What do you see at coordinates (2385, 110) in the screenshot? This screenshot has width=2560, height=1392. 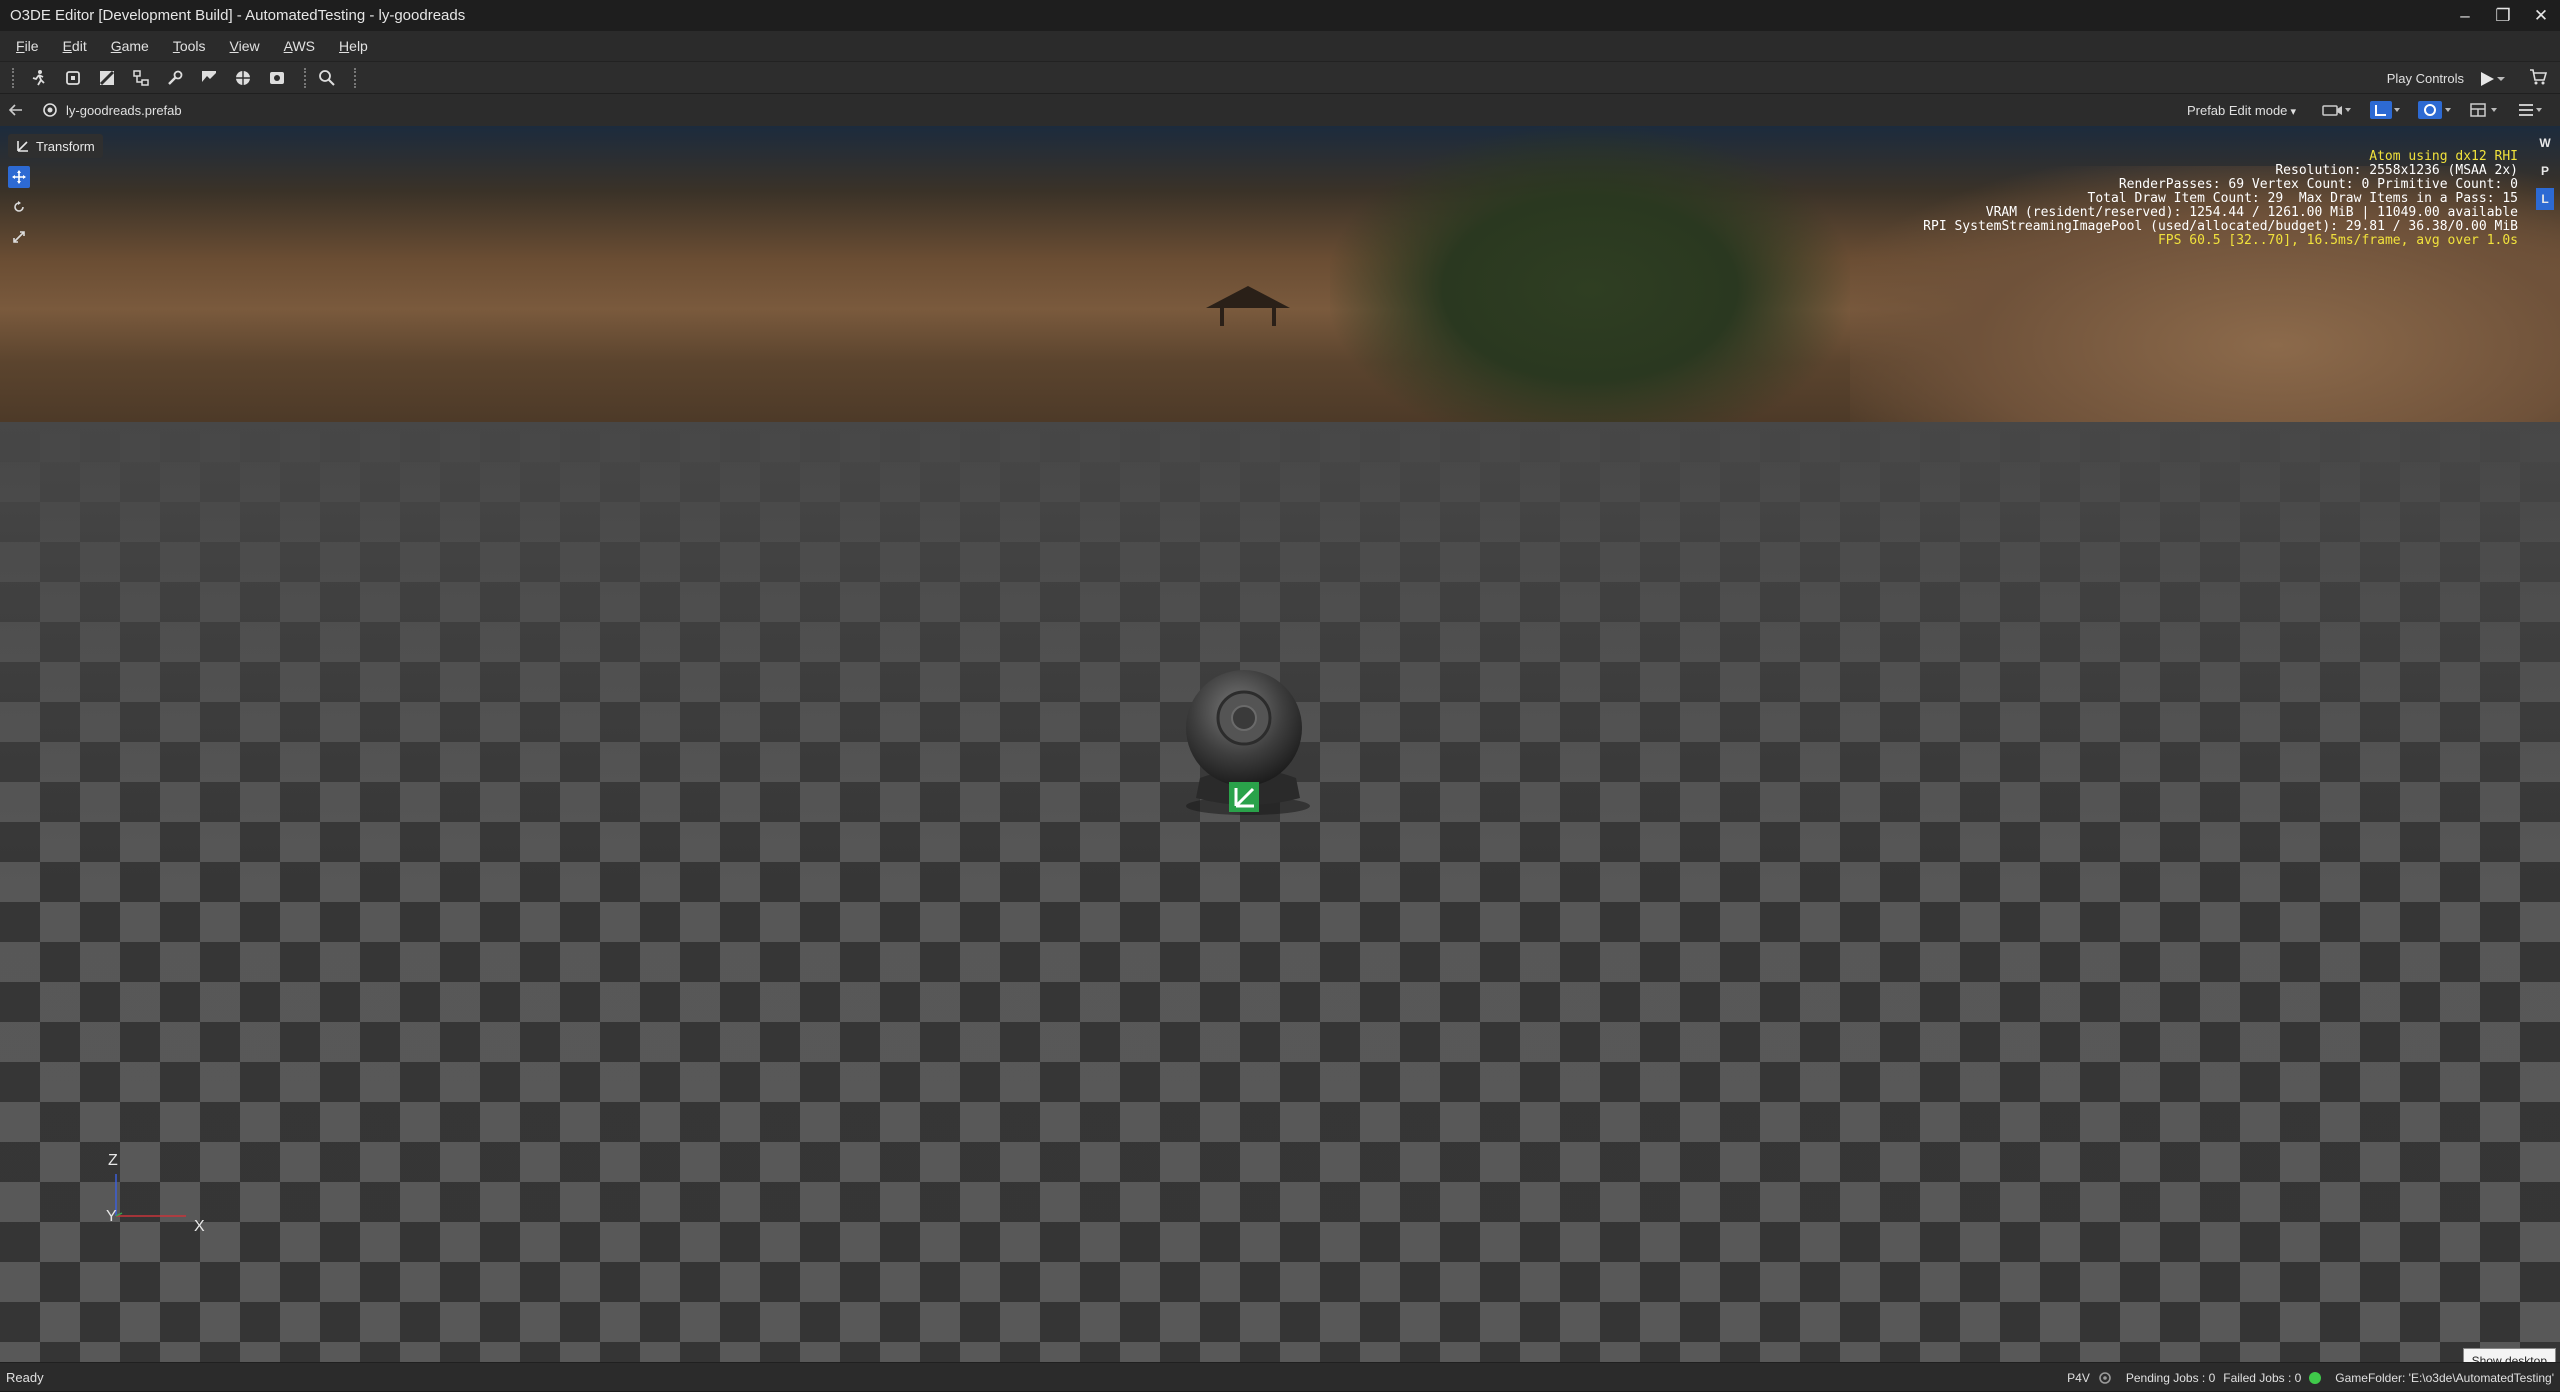 I see `snap-toggle-button` at bounding box center [2385, 110].